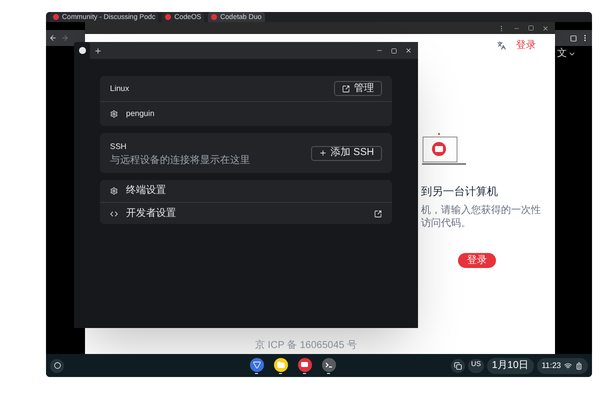  I want to click on description: 机，请输入您获得的一次性访问代码。, so click(481, 217).